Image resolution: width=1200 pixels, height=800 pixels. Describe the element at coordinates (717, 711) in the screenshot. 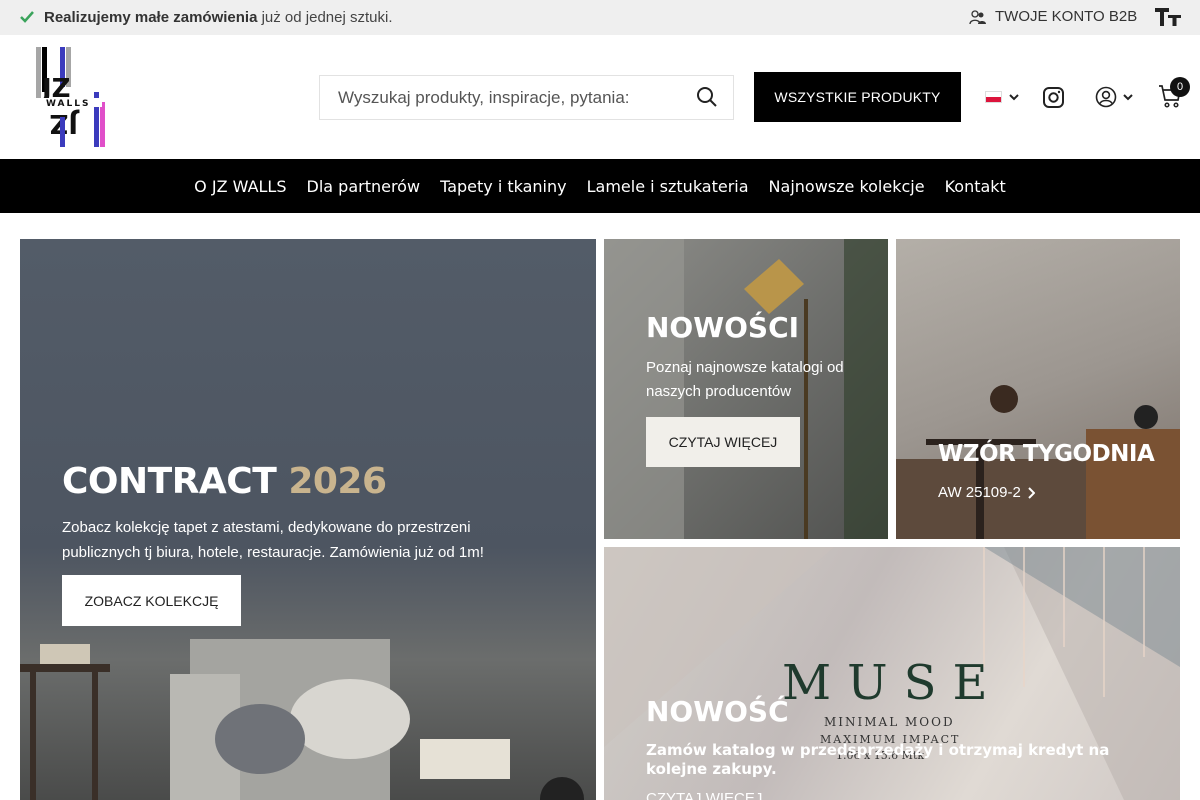

I see `muse-new-title: NOWOŚĆ` at that location.